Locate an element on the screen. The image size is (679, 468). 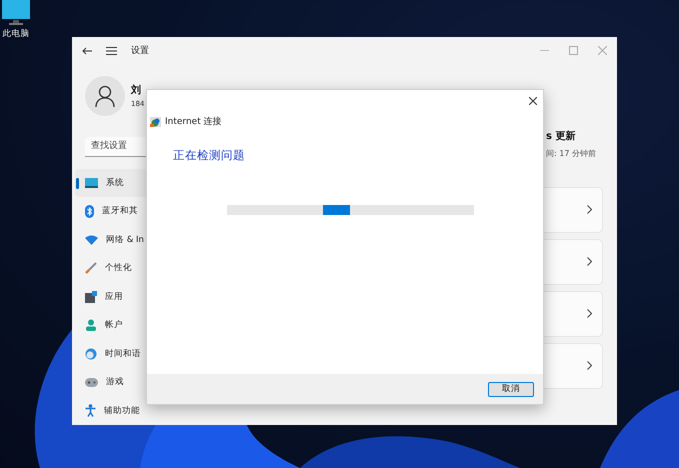
nav-item: 时间和语 is located at coordinates (110, 354).